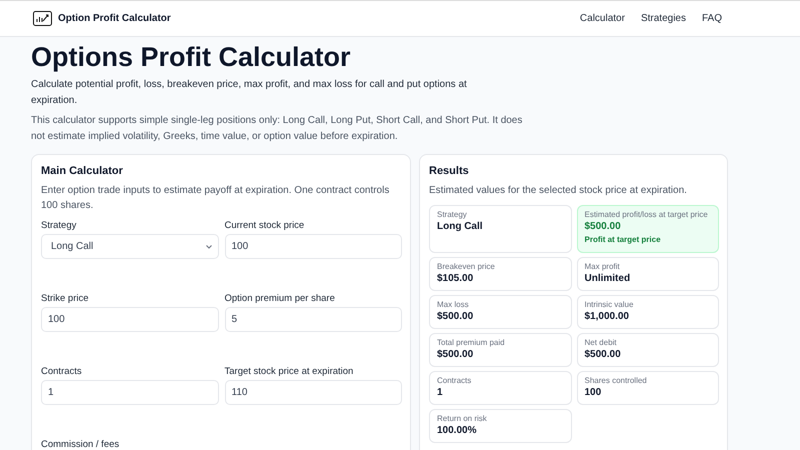  I want to click on chart-logo-icon, so click(42, 18).